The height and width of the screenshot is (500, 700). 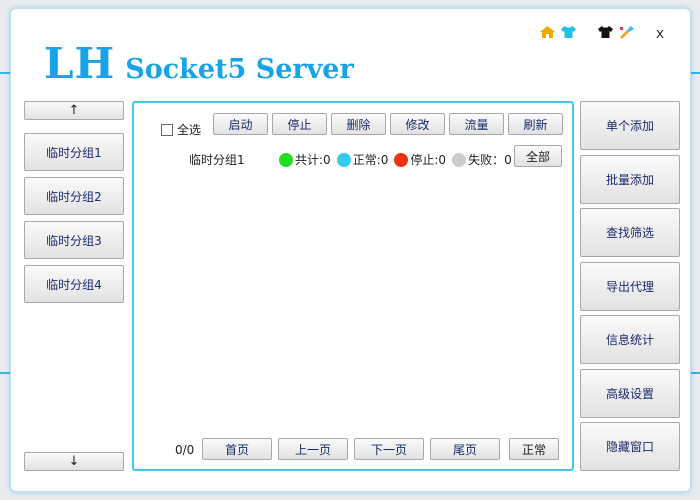 I want to click on stat-failed: 失败：0, so click(x=482, y=159).